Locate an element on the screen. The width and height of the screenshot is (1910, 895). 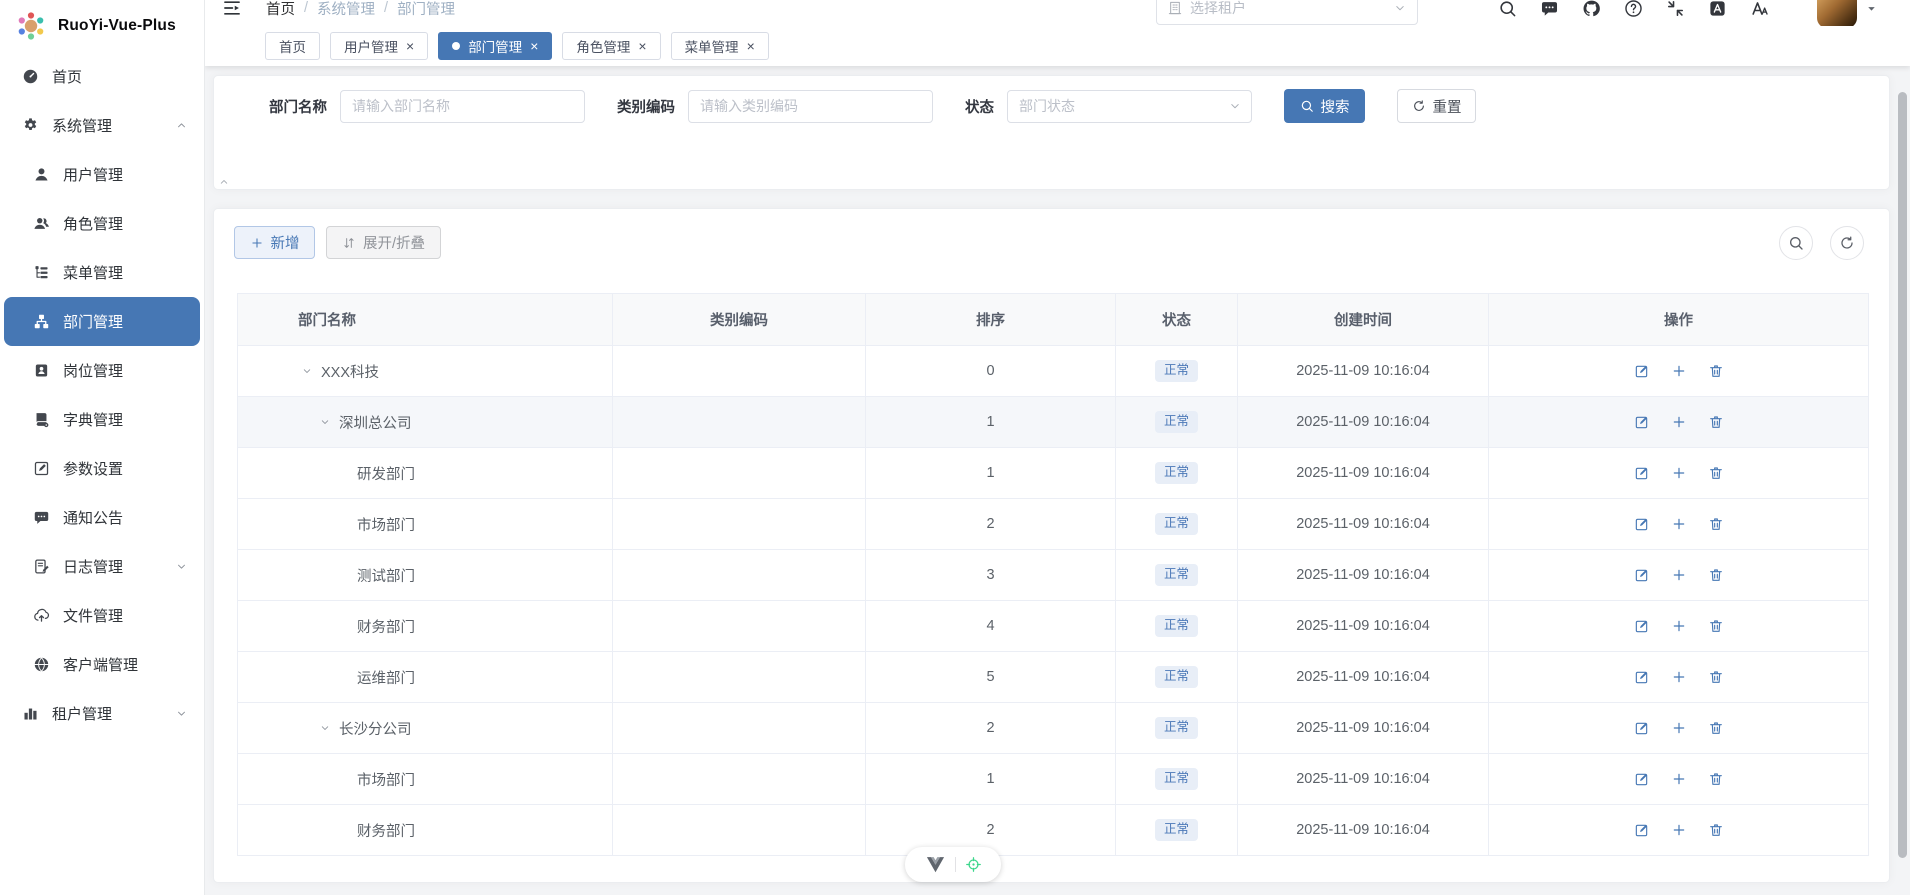
sidebar-item-notice: 通知公告 is located at coordinates (102, 517).